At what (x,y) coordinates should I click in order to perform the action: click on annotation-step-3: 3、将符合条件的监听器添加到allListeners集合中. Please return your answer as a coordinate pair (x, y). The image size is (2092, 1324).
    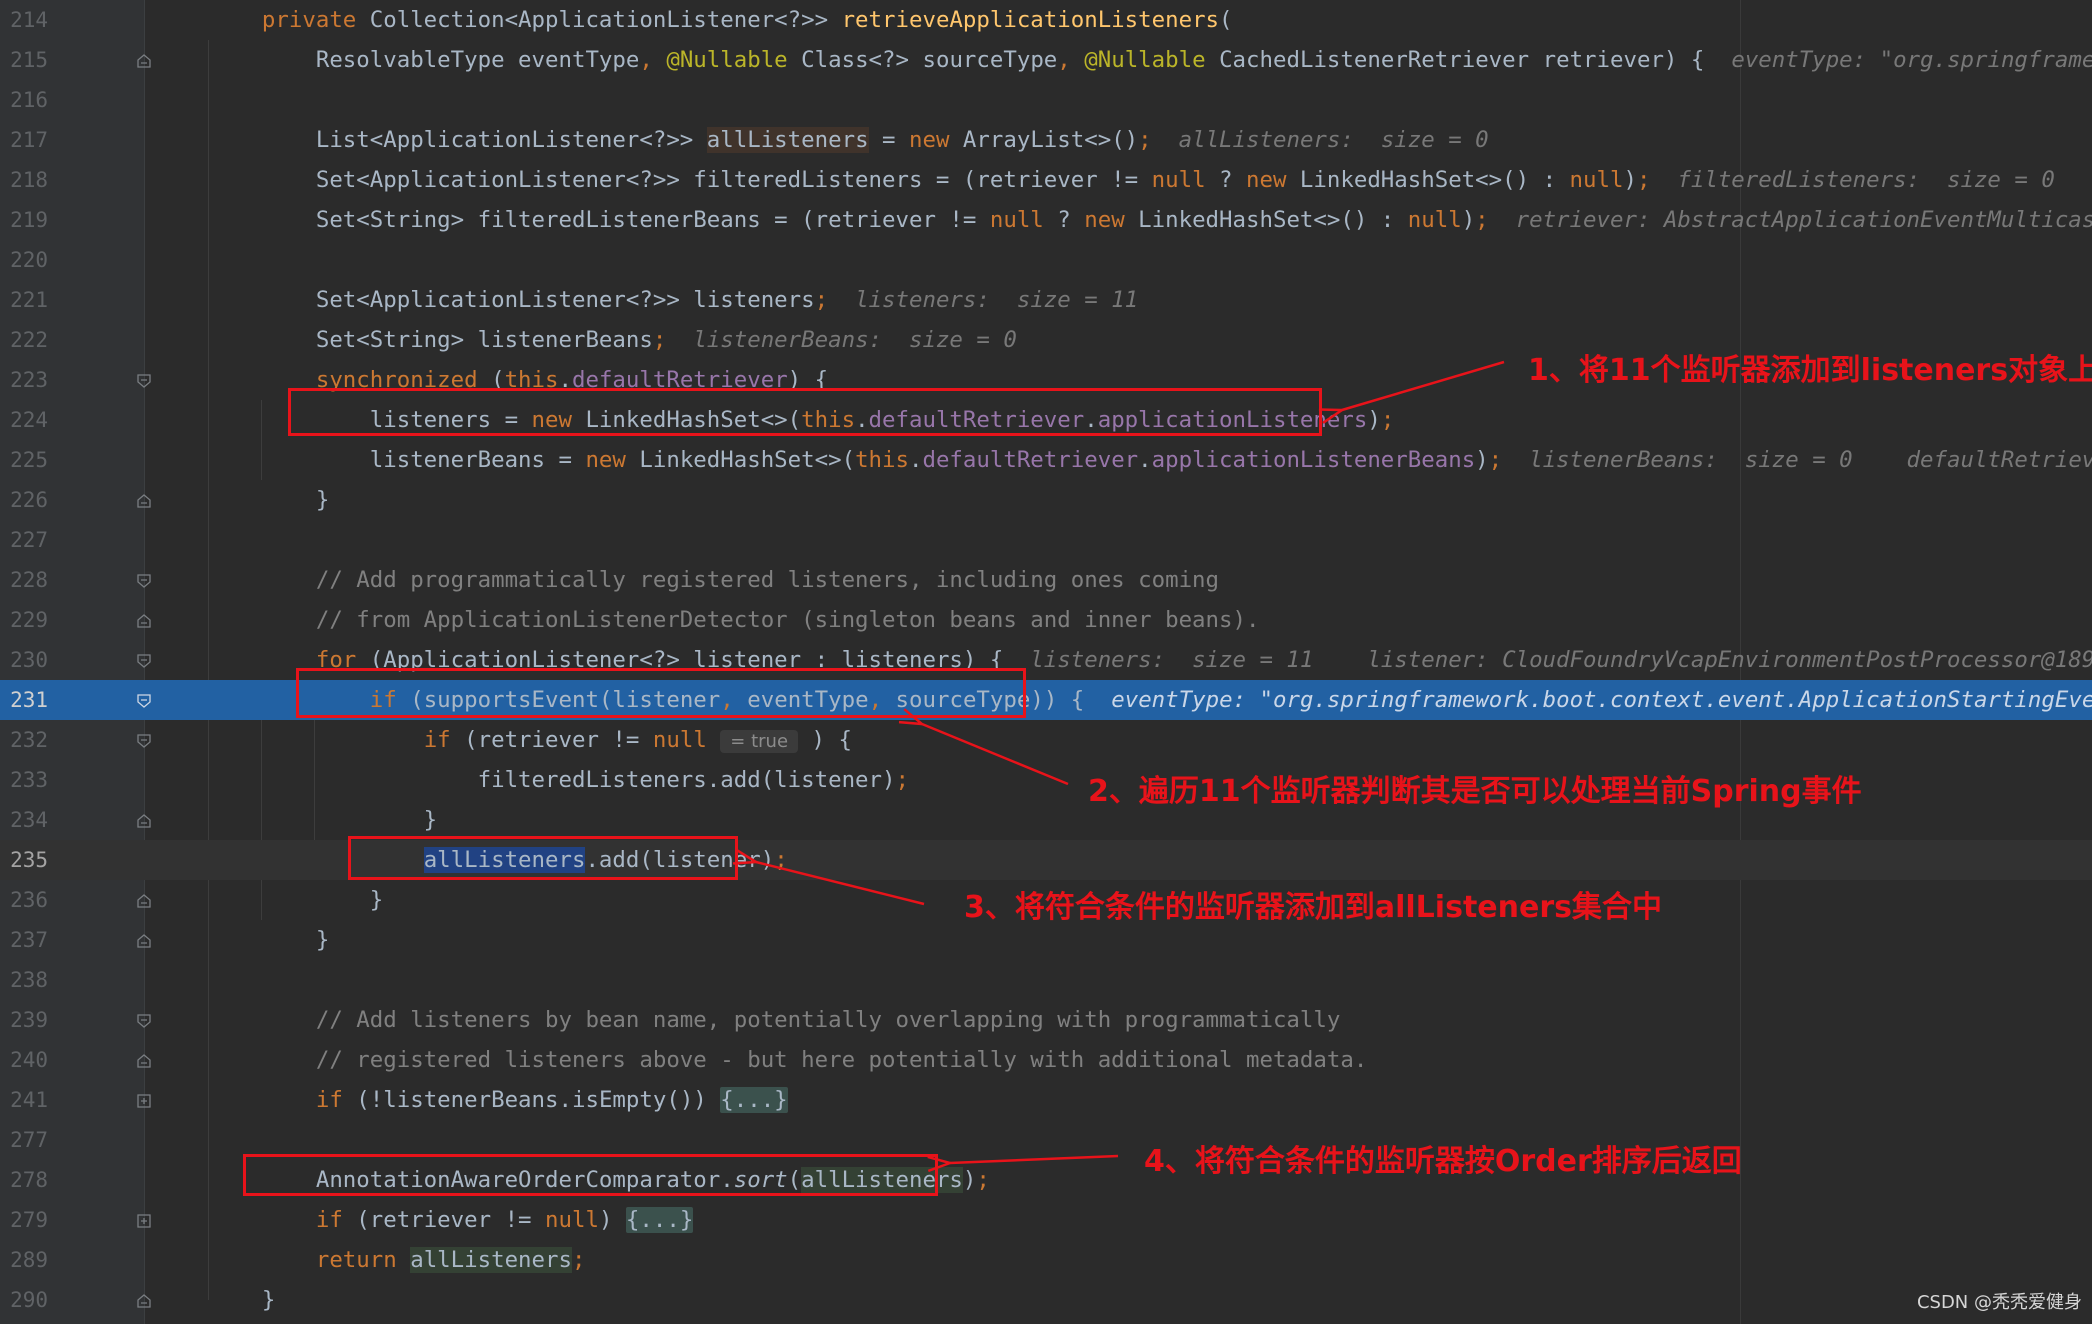
    Looking at the image, I should click on (1313, 907).